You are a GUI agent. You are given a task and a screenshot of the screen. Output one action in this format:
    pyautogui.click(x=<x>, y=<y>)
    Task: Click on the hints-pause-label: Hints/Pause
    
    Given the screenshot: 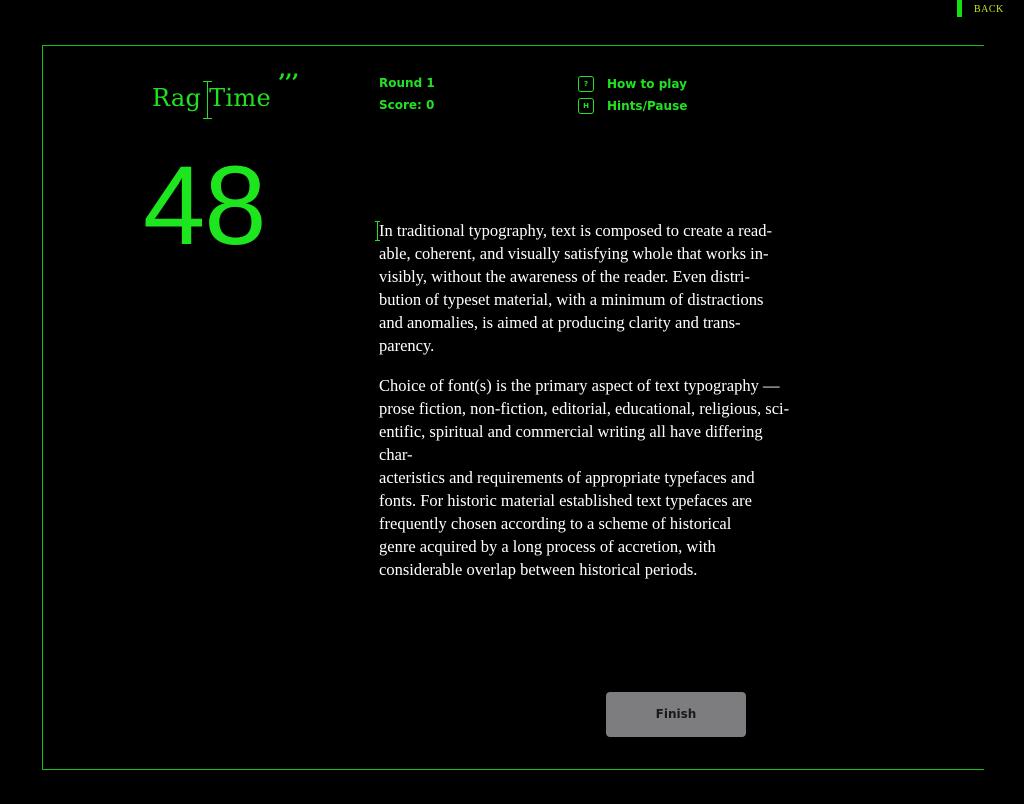 What is the action you would take?
    pyautogui.click(x=647, y=106)
    